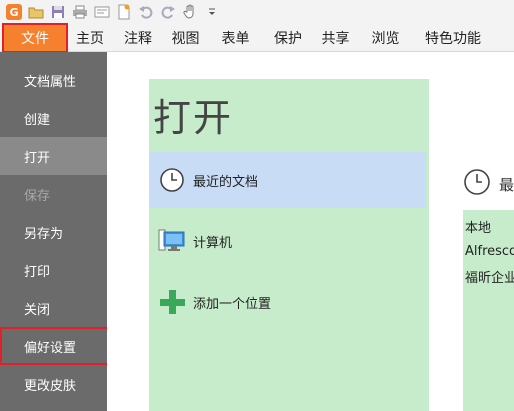 This screenshot has height=411, width=514. I want to click on print-icon, so click(80, 12).